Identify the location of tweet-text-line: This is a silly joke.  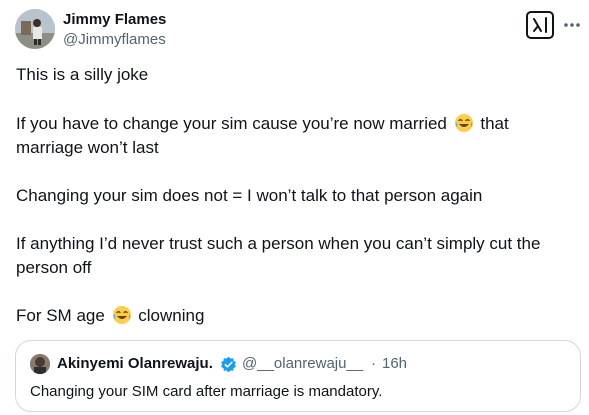
(82, 74).